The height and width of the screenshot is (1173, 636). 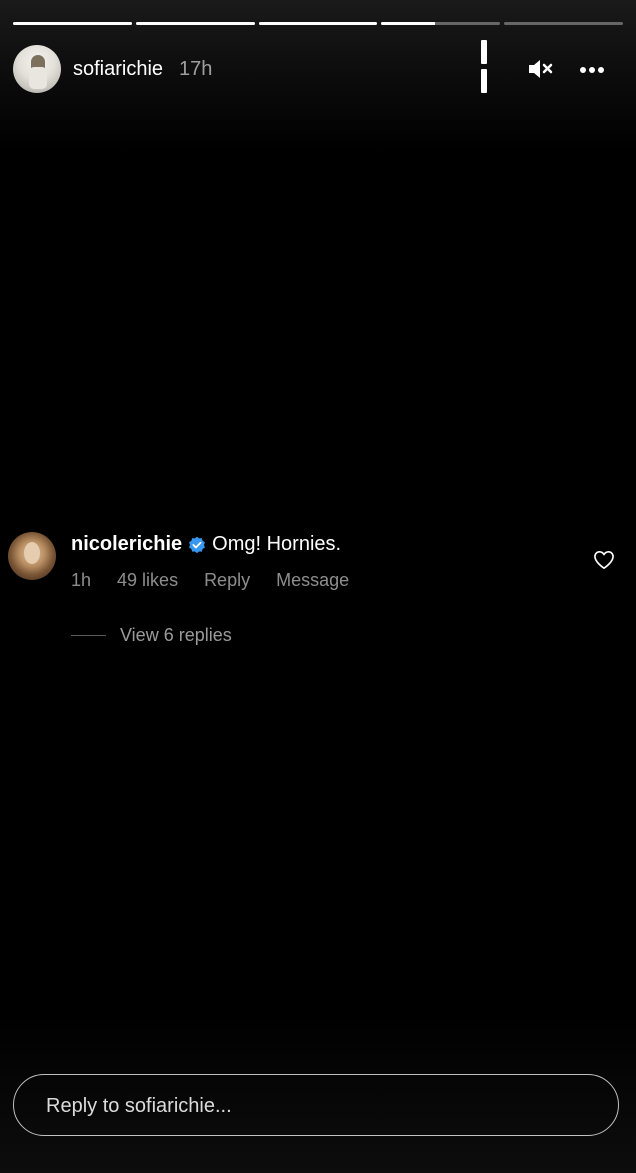 I want to click on more-horizontal-icon, so click(x=593, y=69).